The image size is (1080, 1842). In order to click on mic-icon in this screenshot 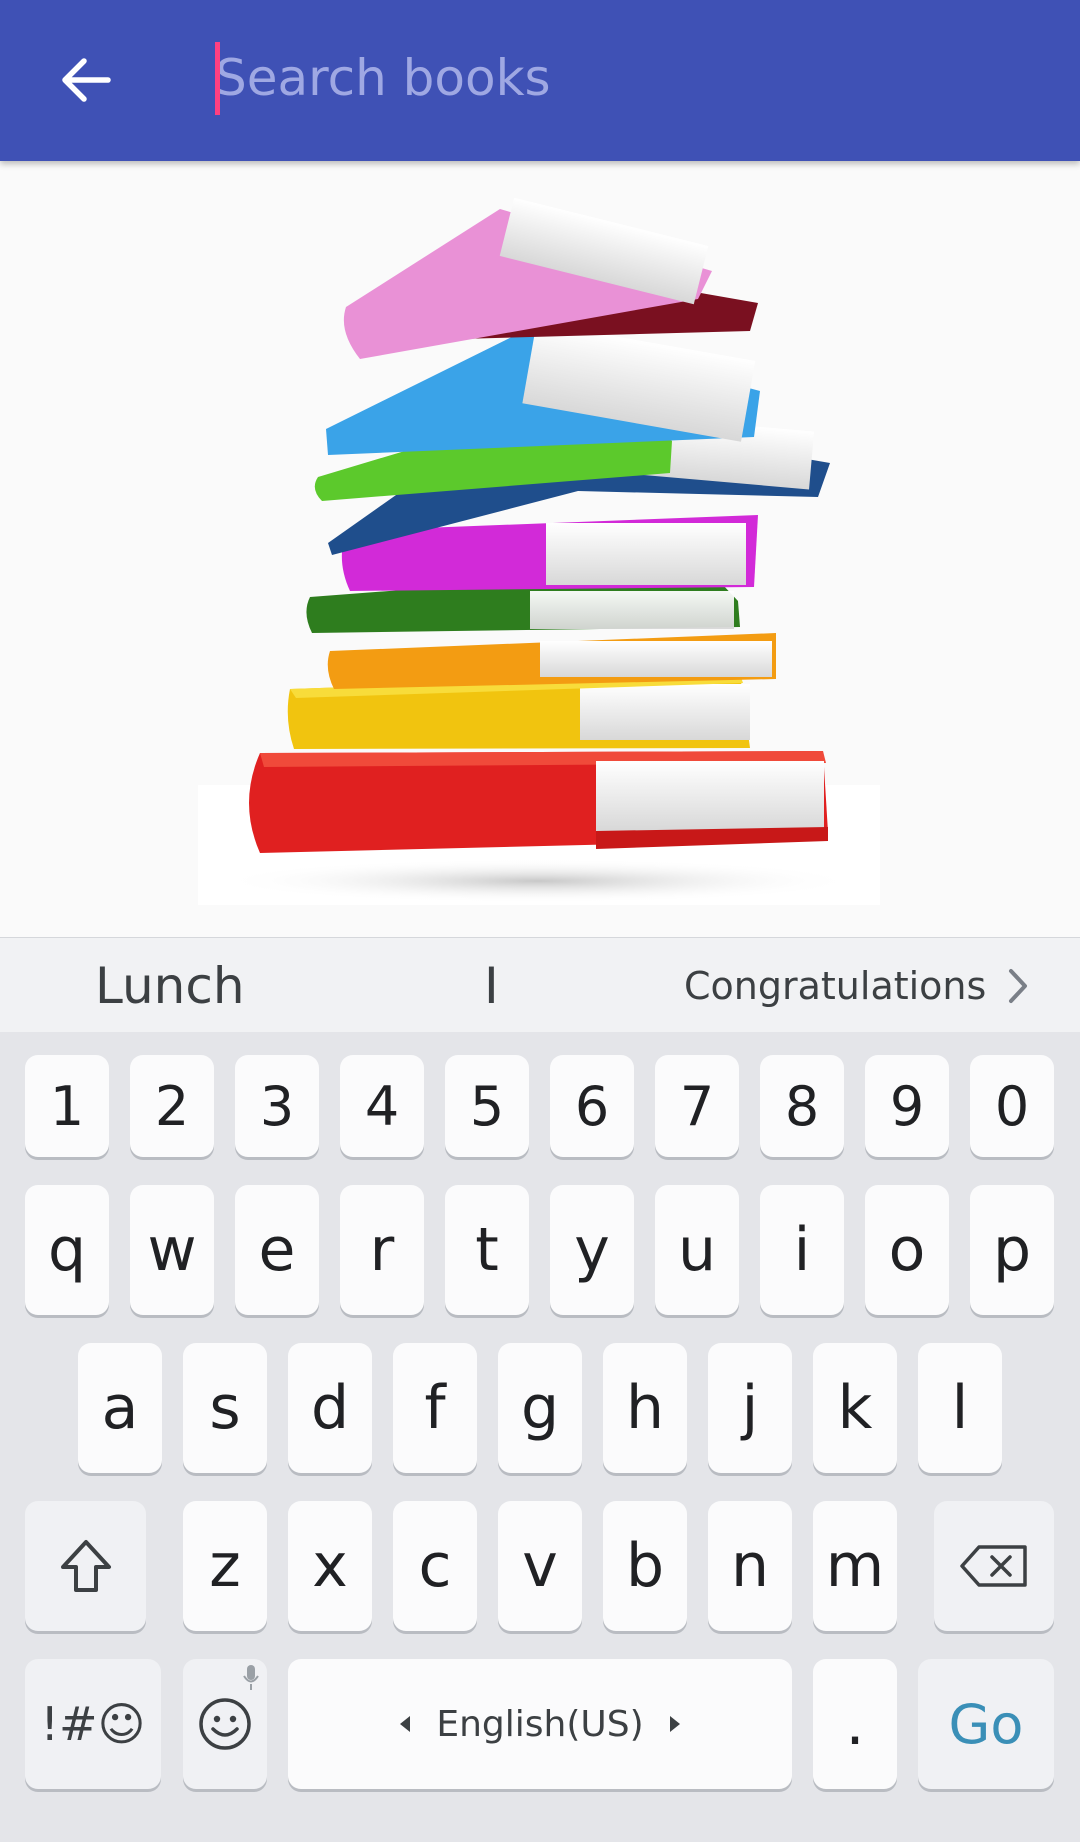, I will do `click(251, 1677)`.